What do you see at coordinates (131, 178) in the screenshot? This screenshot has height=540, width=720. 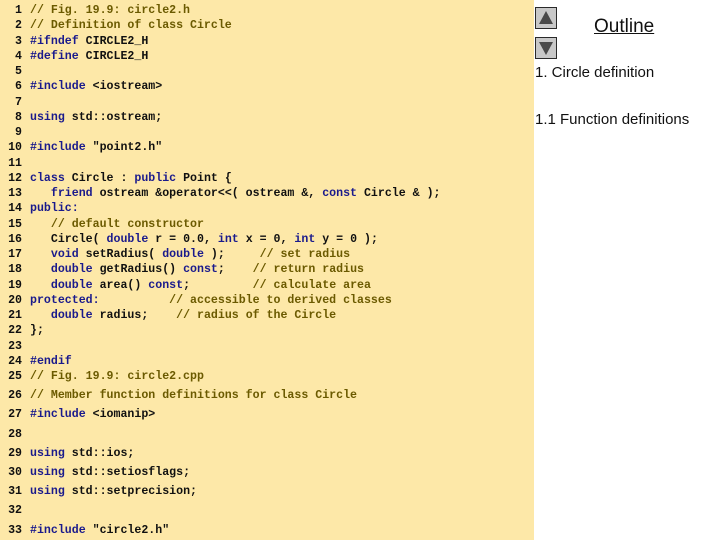 I see `code-text: class Circle : public Point {` at bounding box center [131, 178].